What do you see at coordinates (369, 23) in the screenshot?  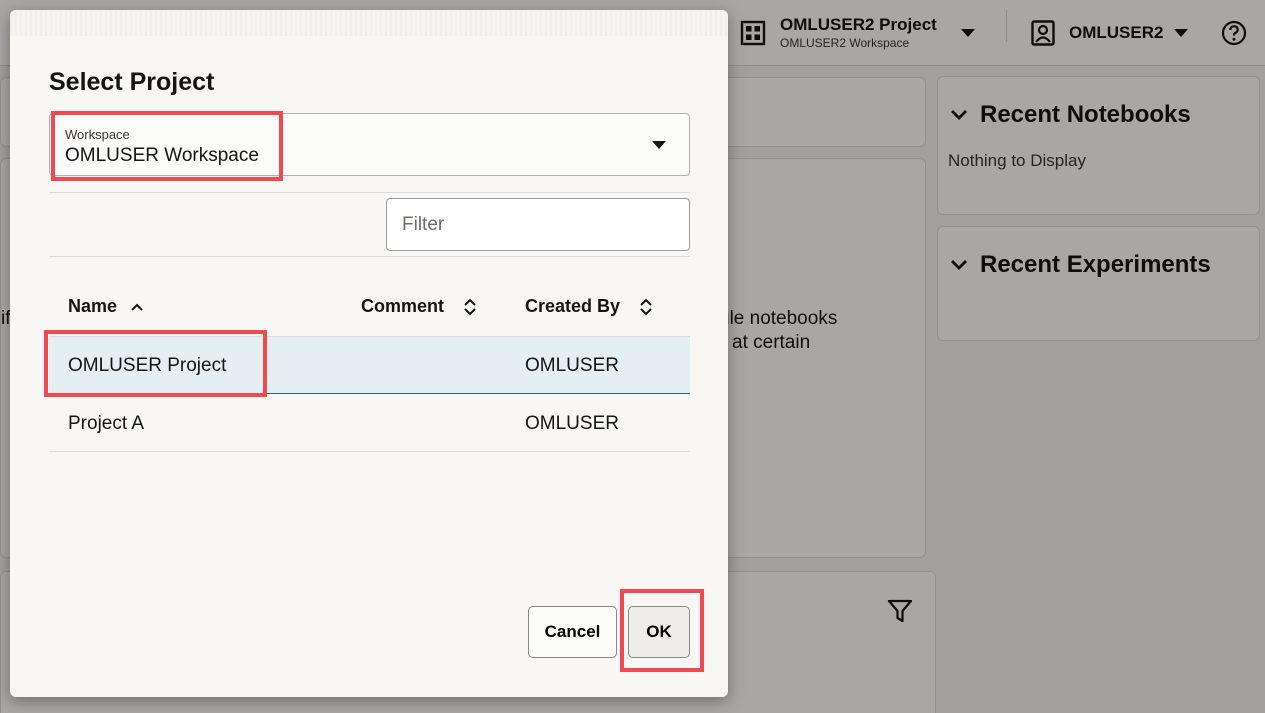 I see `dialog-header-texture` at bounding box center [369, 23].